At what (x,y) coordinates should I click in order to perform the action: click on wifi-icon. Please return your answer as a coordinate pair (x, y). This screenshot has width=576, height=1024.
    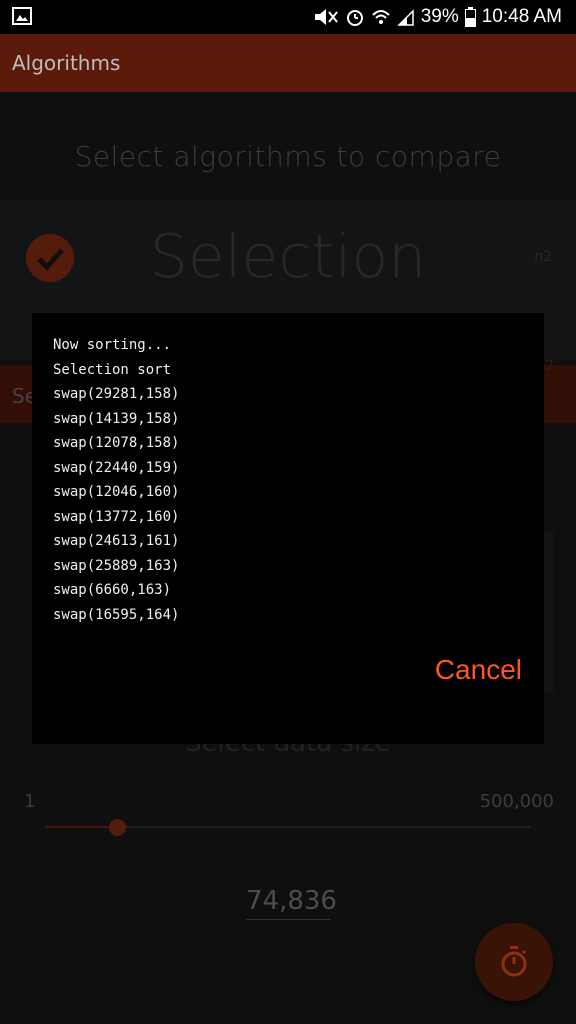
    Looking at the image, I should click on (380, 17).